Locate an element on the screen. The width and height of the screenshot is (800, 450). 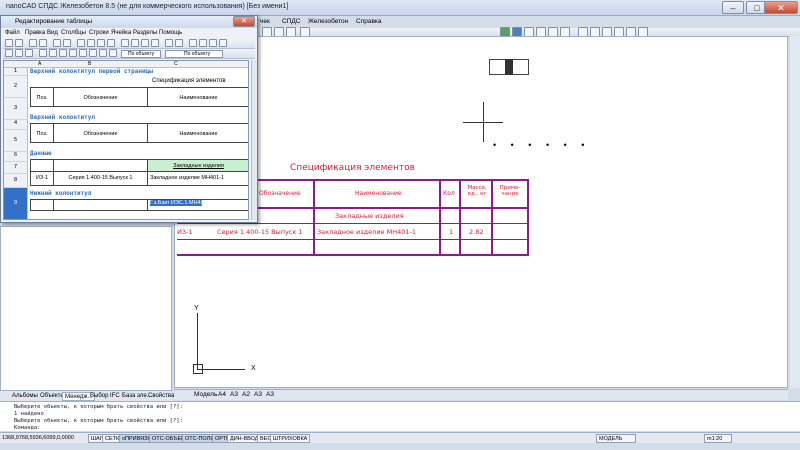
menu-item-concrete: Железобетон is located at coordinates (328, 21).